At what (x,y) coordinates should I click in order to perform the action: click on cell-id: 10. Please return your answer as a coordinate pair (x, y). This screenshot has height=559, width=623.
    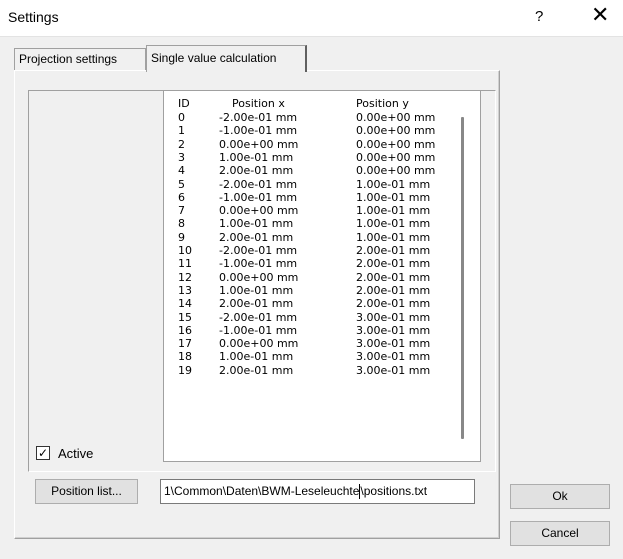
    Looking at the image, I should click on (185, 250).